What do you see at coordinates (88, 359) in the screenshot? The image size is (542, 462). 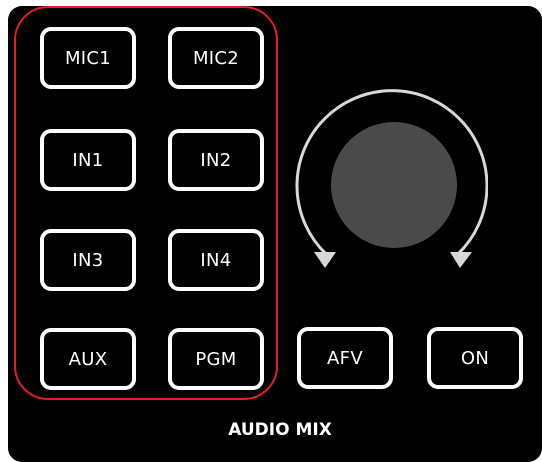 I see `aux-button: AUX` at bounding box center [88, 359].